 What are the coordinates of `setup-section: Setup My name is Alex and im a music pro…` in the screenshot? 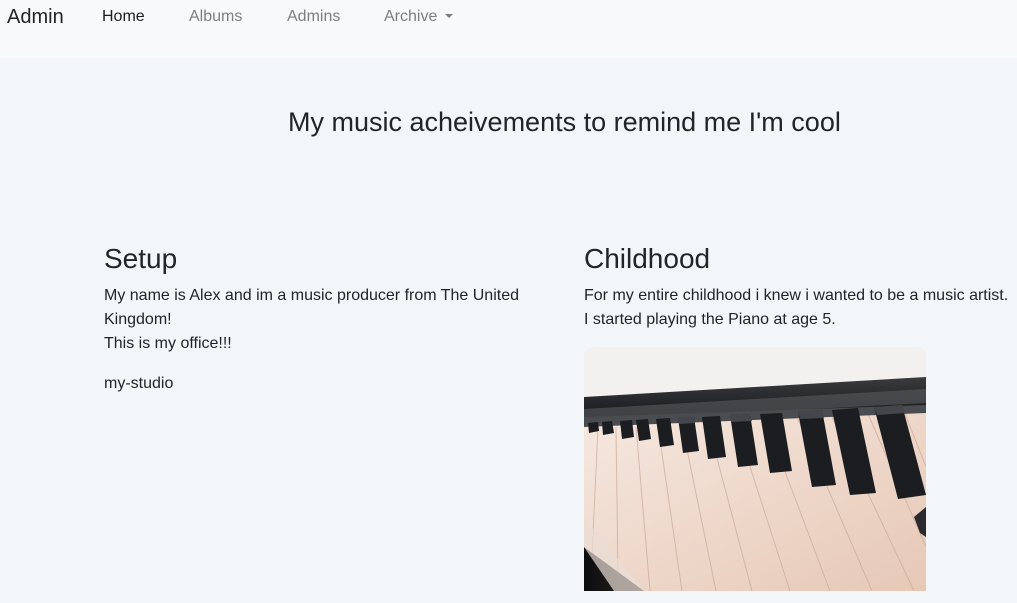 It's located at (324, 318).